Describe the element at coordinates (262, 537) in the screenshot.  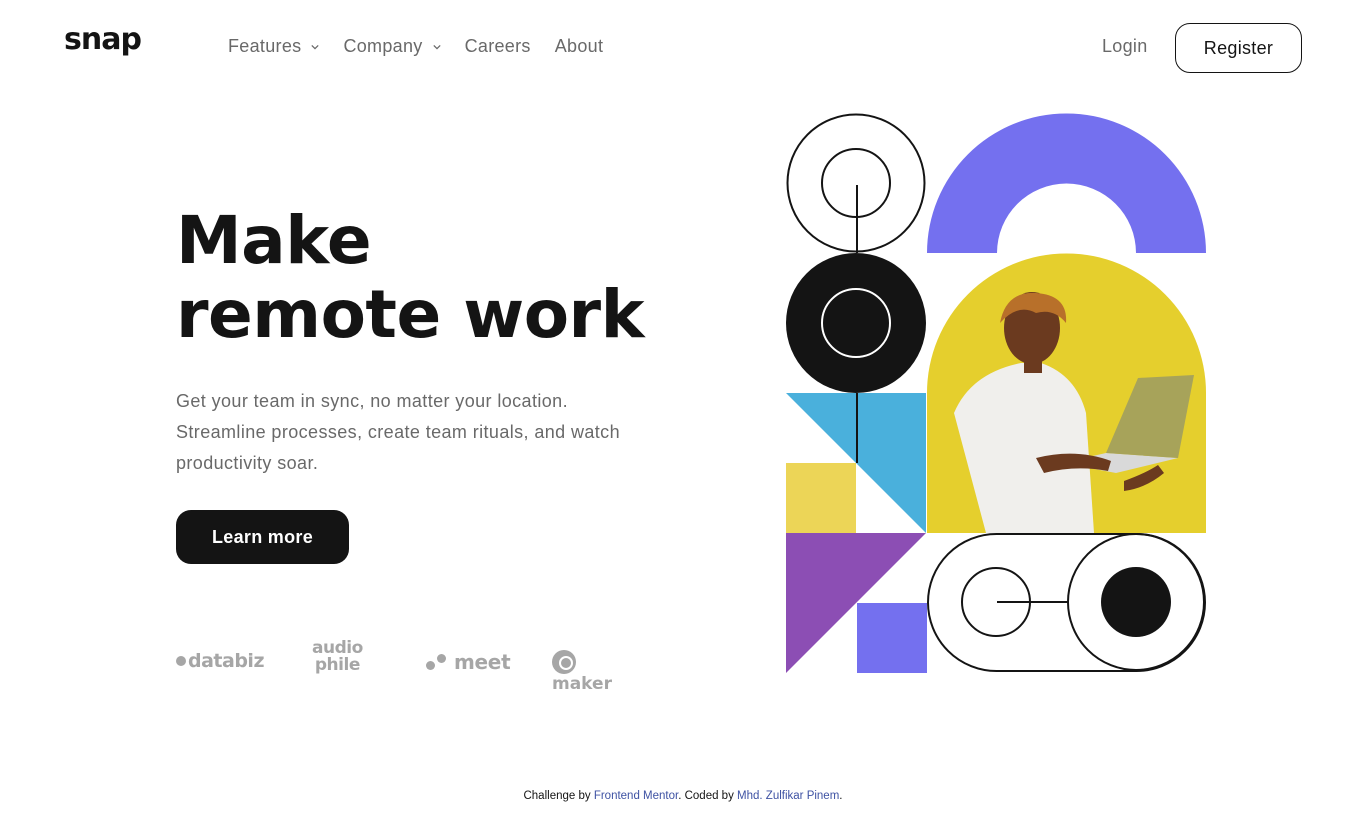
I see `learn-more-button: Learn more` at that location.